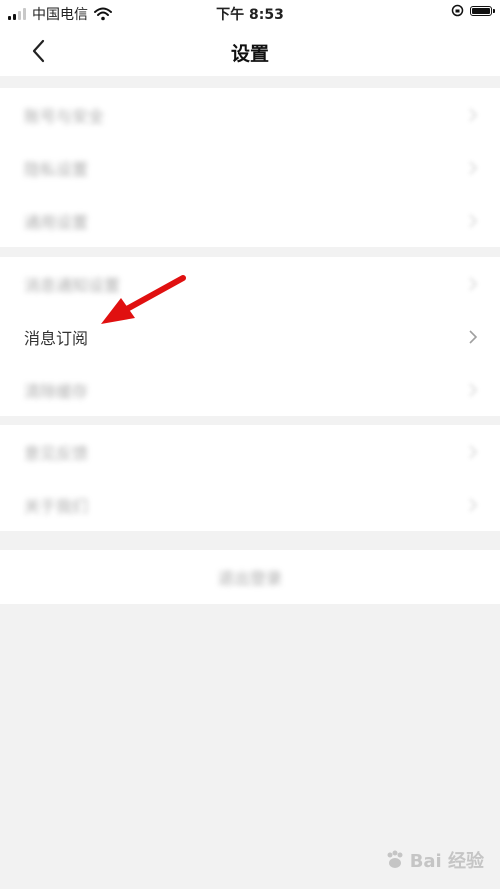 The height and width of the screenshot is (889, 500). I want to click on row-label-message-subscription: 消息订阅, so click(56, 338).